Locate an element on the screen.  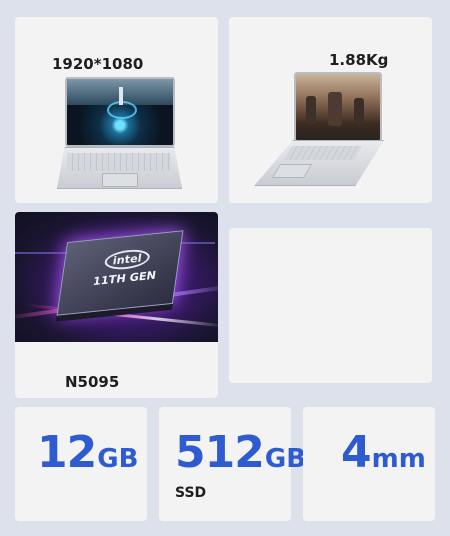
laptop-angled-image is located at coordinates (324, 132).